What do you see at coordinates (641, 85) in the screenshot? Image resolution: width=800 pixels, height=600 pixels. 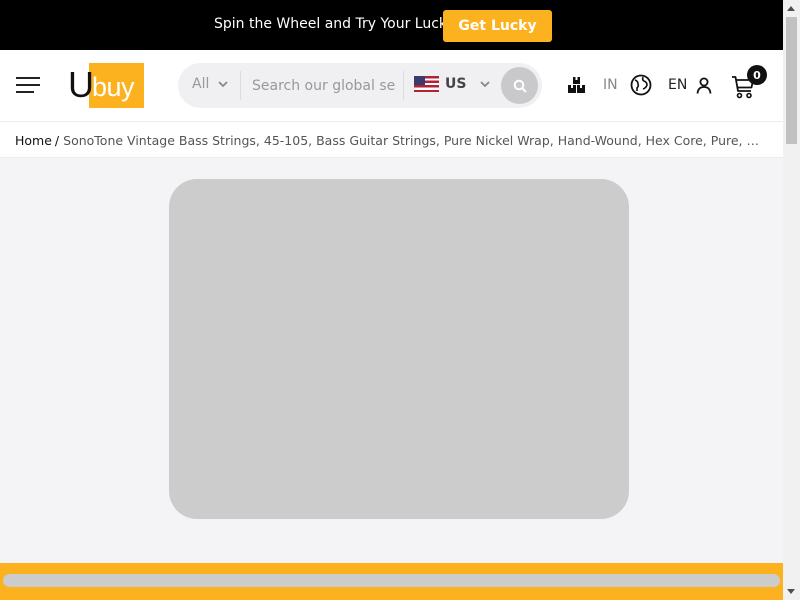 I see `globe-icon` at bounding box center [641, 85].